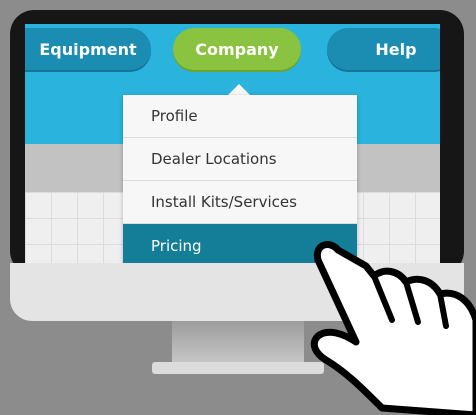 This screenshot has width=476, height=415. Describe the element at coordinates (393, 328) in the screenshot. I see `pointing-hand-icon` at that location.